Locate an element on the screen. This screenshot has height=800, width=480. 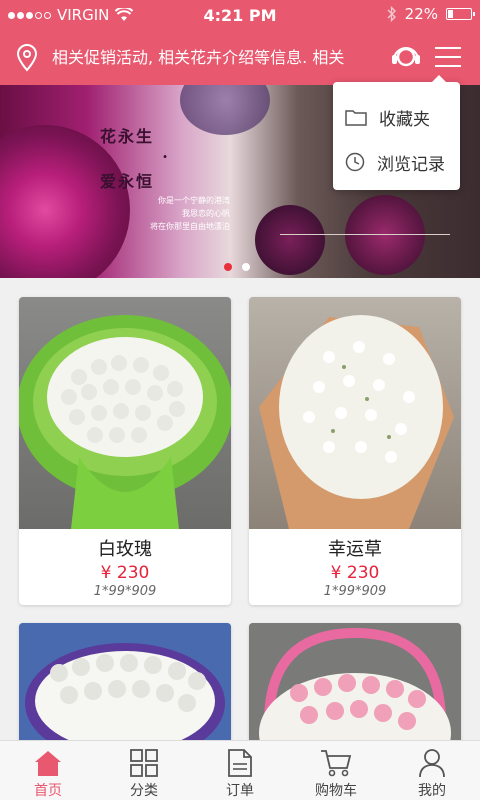
grid-icon is located at coordinates (144, 762).